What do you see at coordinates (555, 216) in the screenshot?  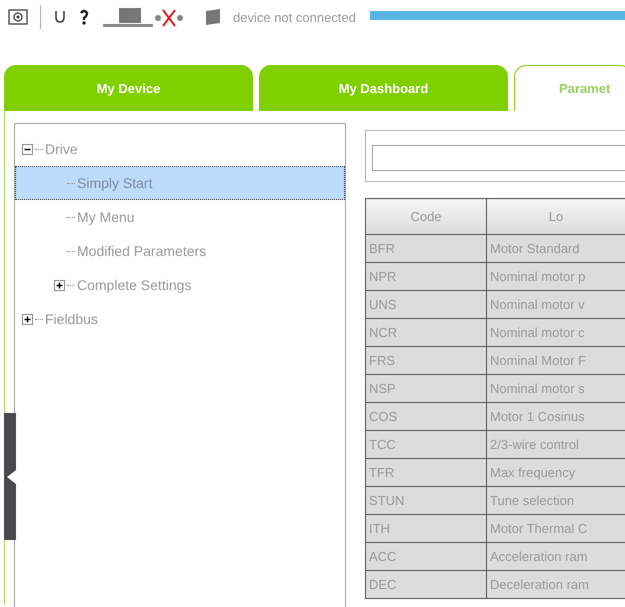 I see `column-header: Lo` at bounding box center [555, 216].